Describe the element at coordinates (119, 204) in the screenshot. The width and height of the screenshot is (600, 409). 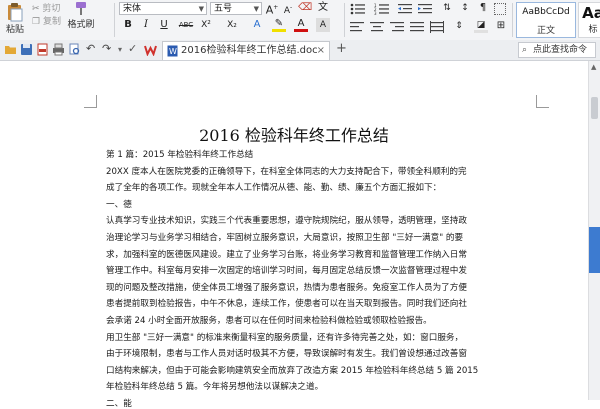
I see `document-line: 一、德` at that location.